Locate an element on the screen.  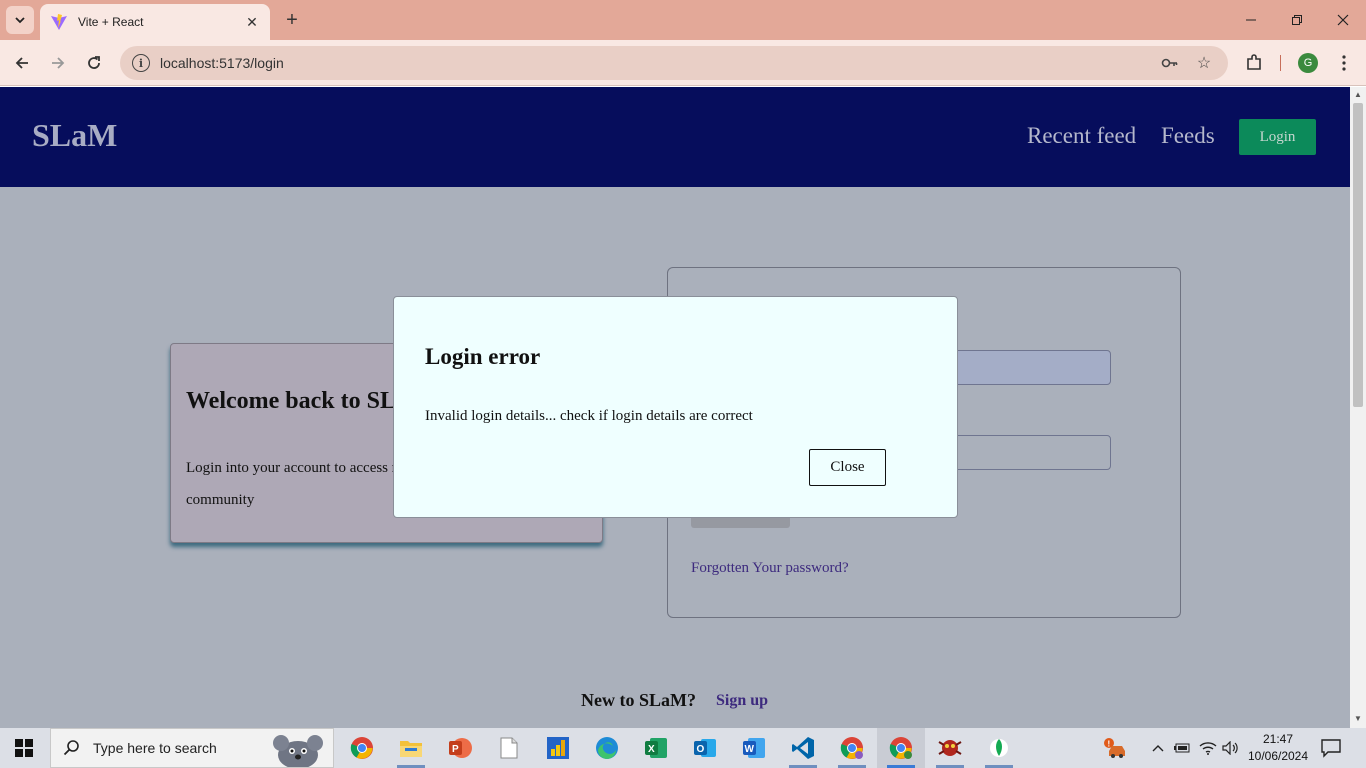
brand-logo: SLaM is located at coordinates (74, 135).